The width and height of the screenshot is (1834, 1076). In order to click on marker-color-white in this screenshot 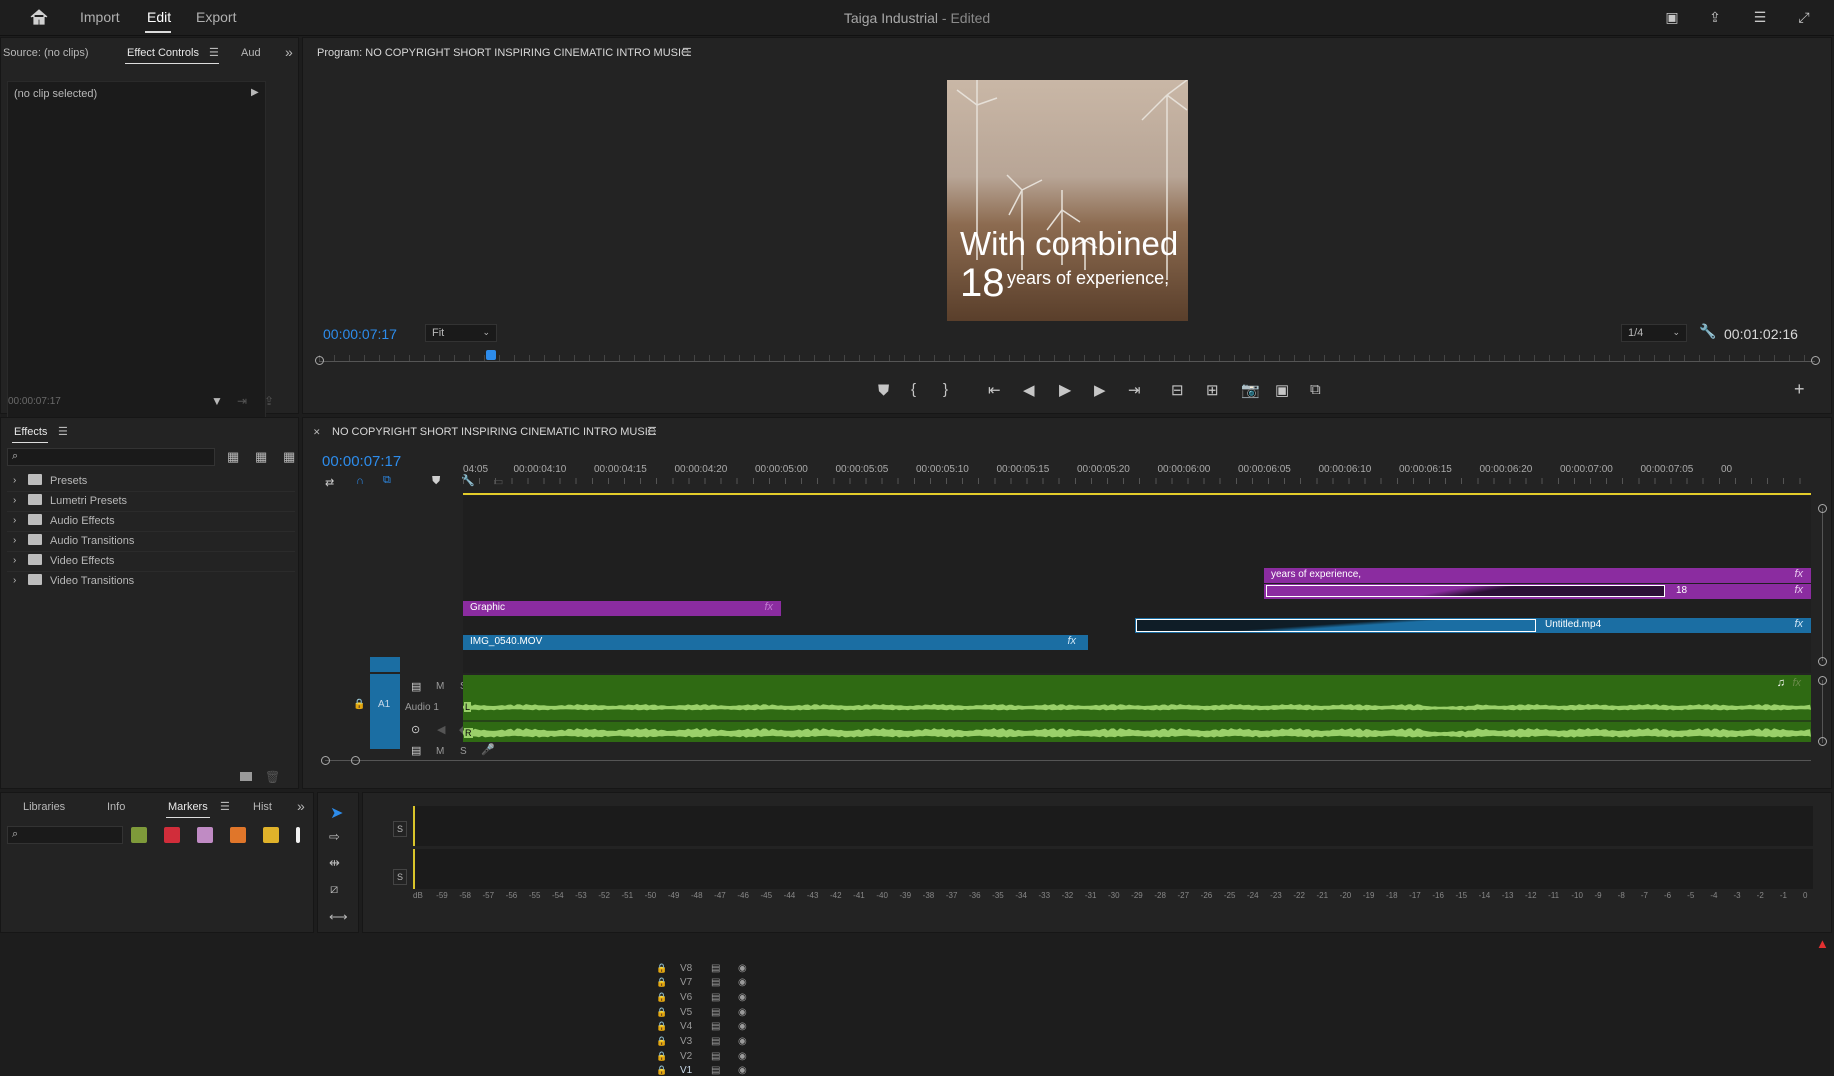, I will do `click(298, 835)`.